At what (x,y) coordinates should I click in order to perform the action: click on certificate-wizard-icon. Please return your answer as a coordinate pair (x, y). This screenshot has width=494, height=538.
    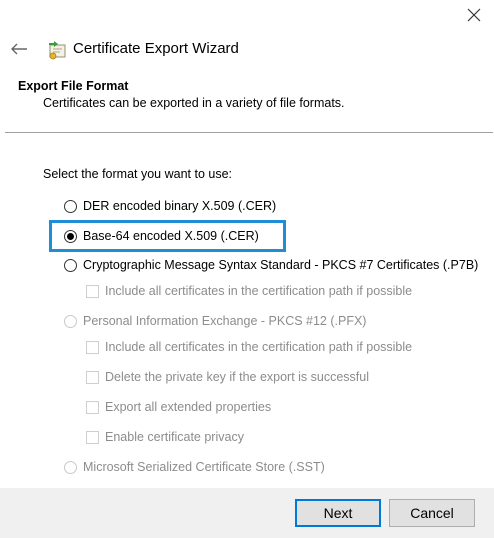
    Looking at the image, I should click on (57, 50).